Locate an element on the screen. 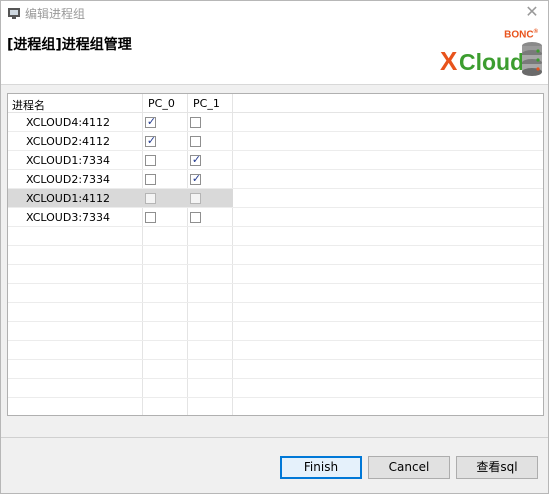  table-row: XCLOUD1:4112 is located at coordinates (275, 198).